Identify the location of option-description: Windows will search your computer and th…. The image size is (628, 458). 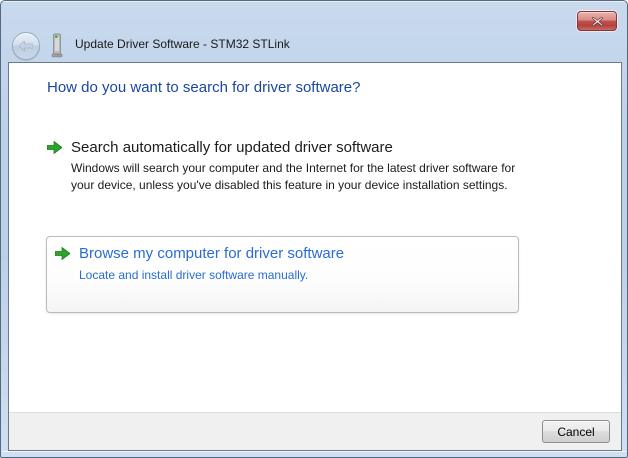
(293, 176).